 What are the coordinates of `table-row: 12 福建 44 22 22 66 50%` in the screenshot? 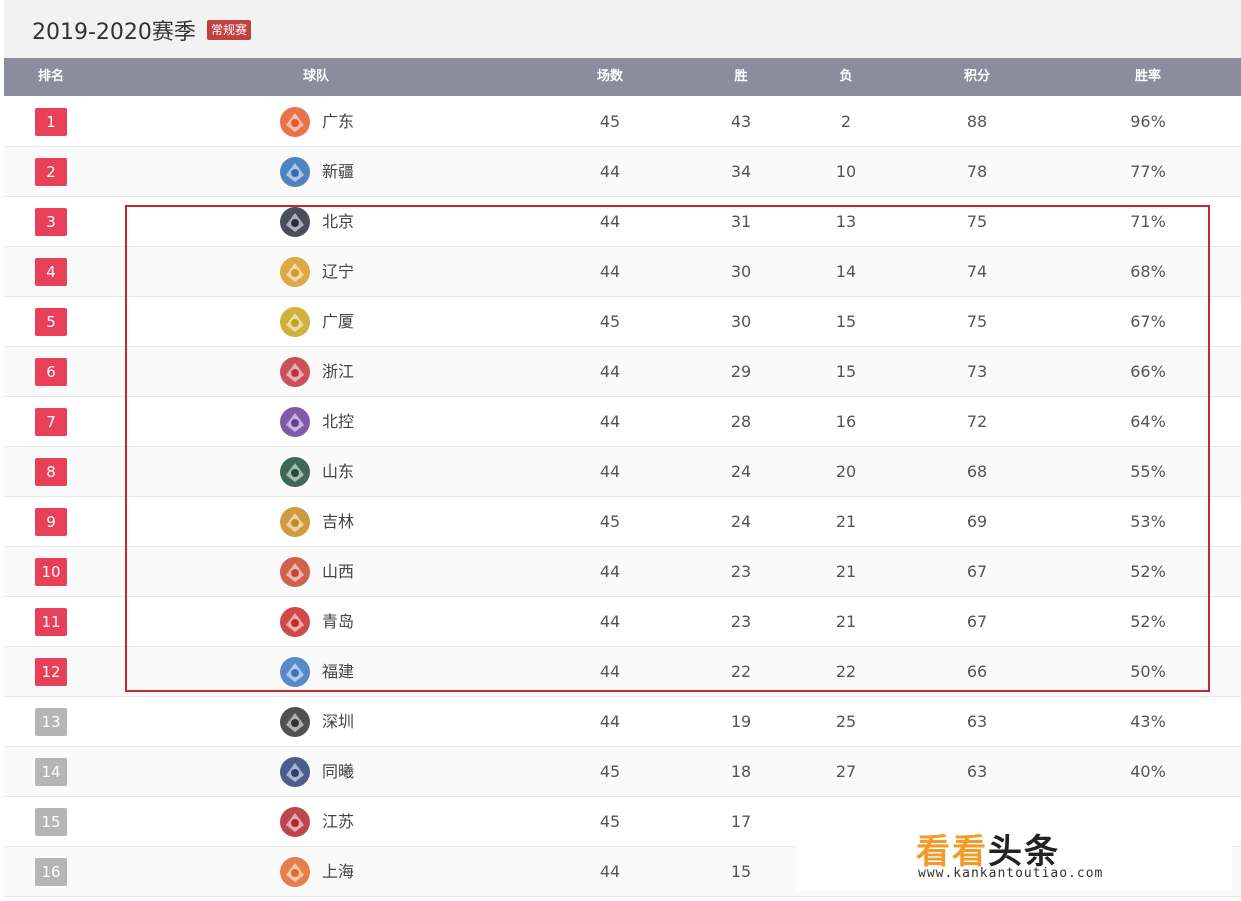 It's located at (622, 672).